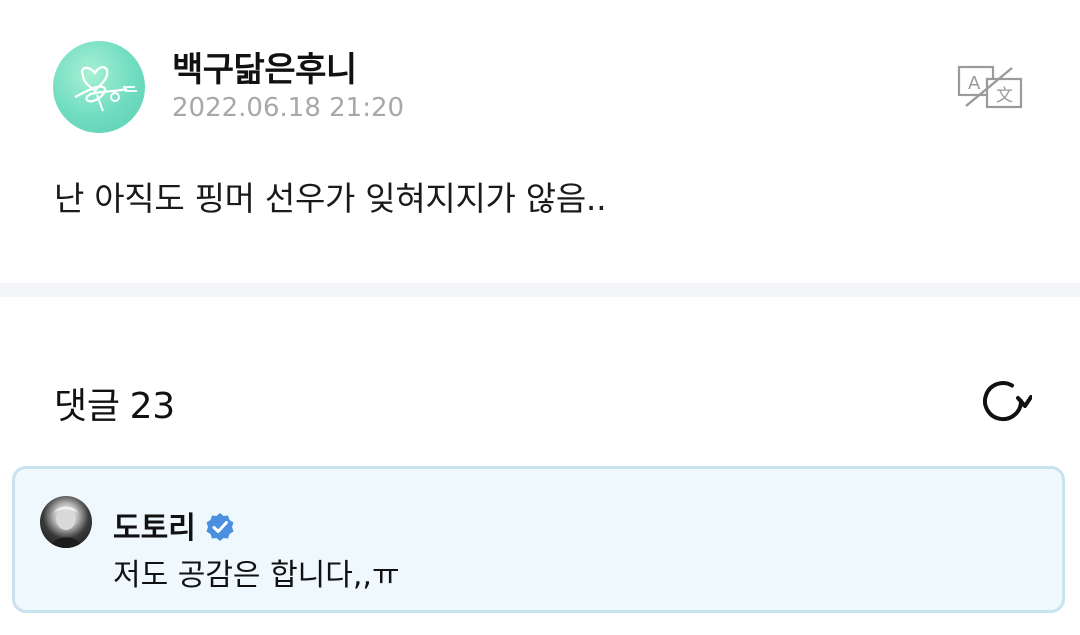  I want to click on translate-icon: A 文, so click(990, 87).